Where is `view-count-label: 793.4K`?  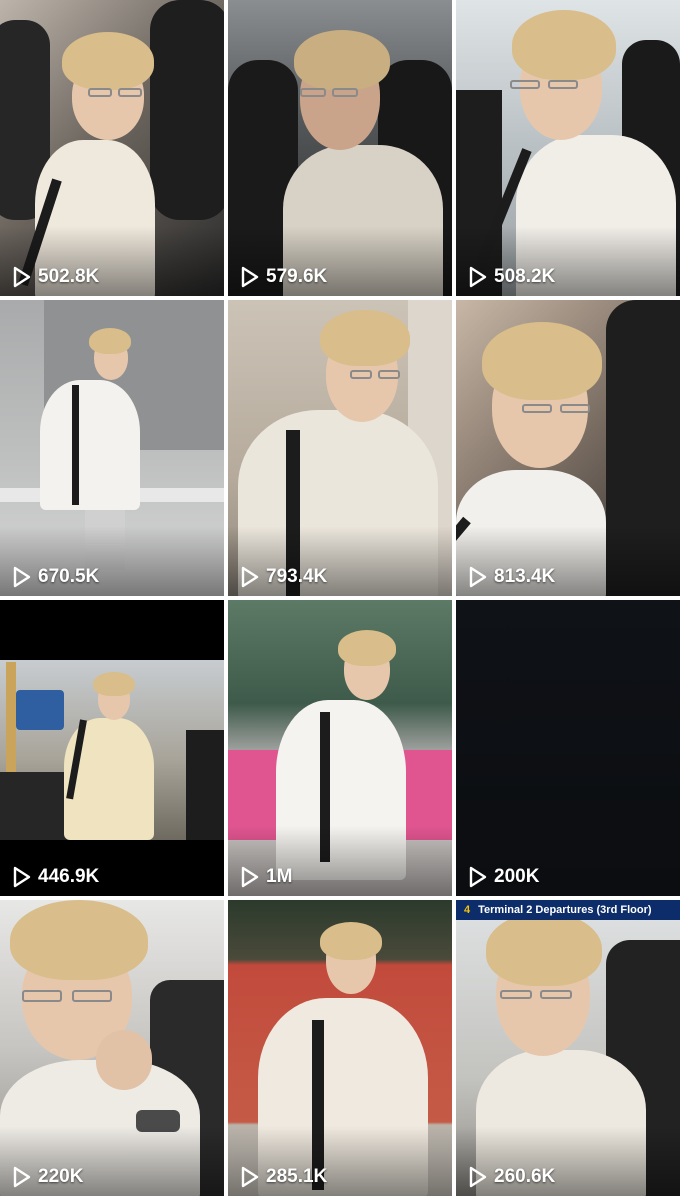 view-count-label: 793.4K is located at coordinates (297, 576).